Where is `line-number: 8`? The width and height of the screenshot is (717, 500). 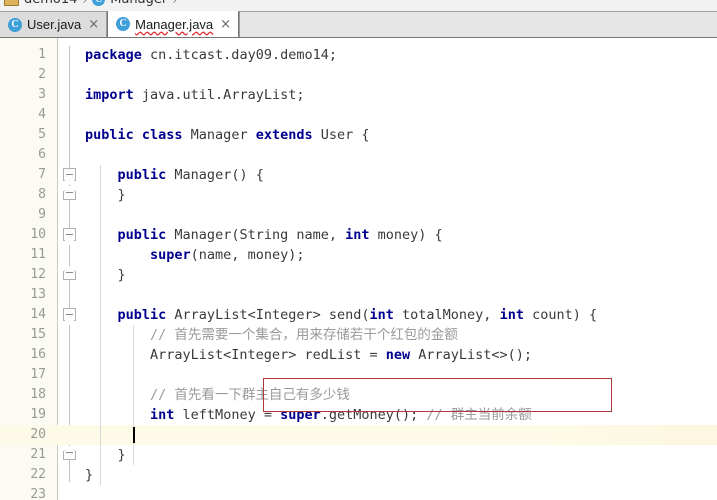
line-number: 8 is located at coordinates (42, 194).